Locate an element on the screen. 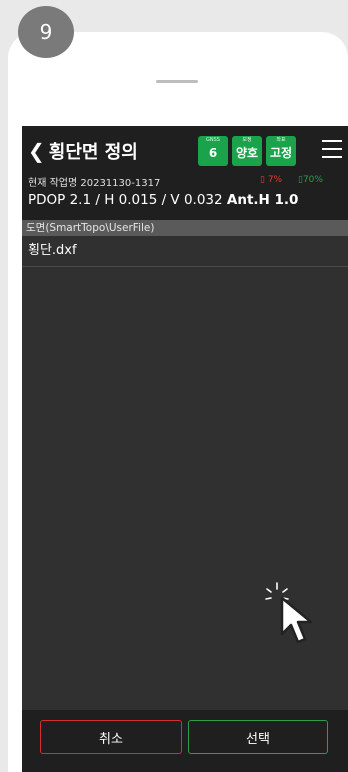  gnss-satellite-badge: GNSS 6 is located at coordinates (213, 151).